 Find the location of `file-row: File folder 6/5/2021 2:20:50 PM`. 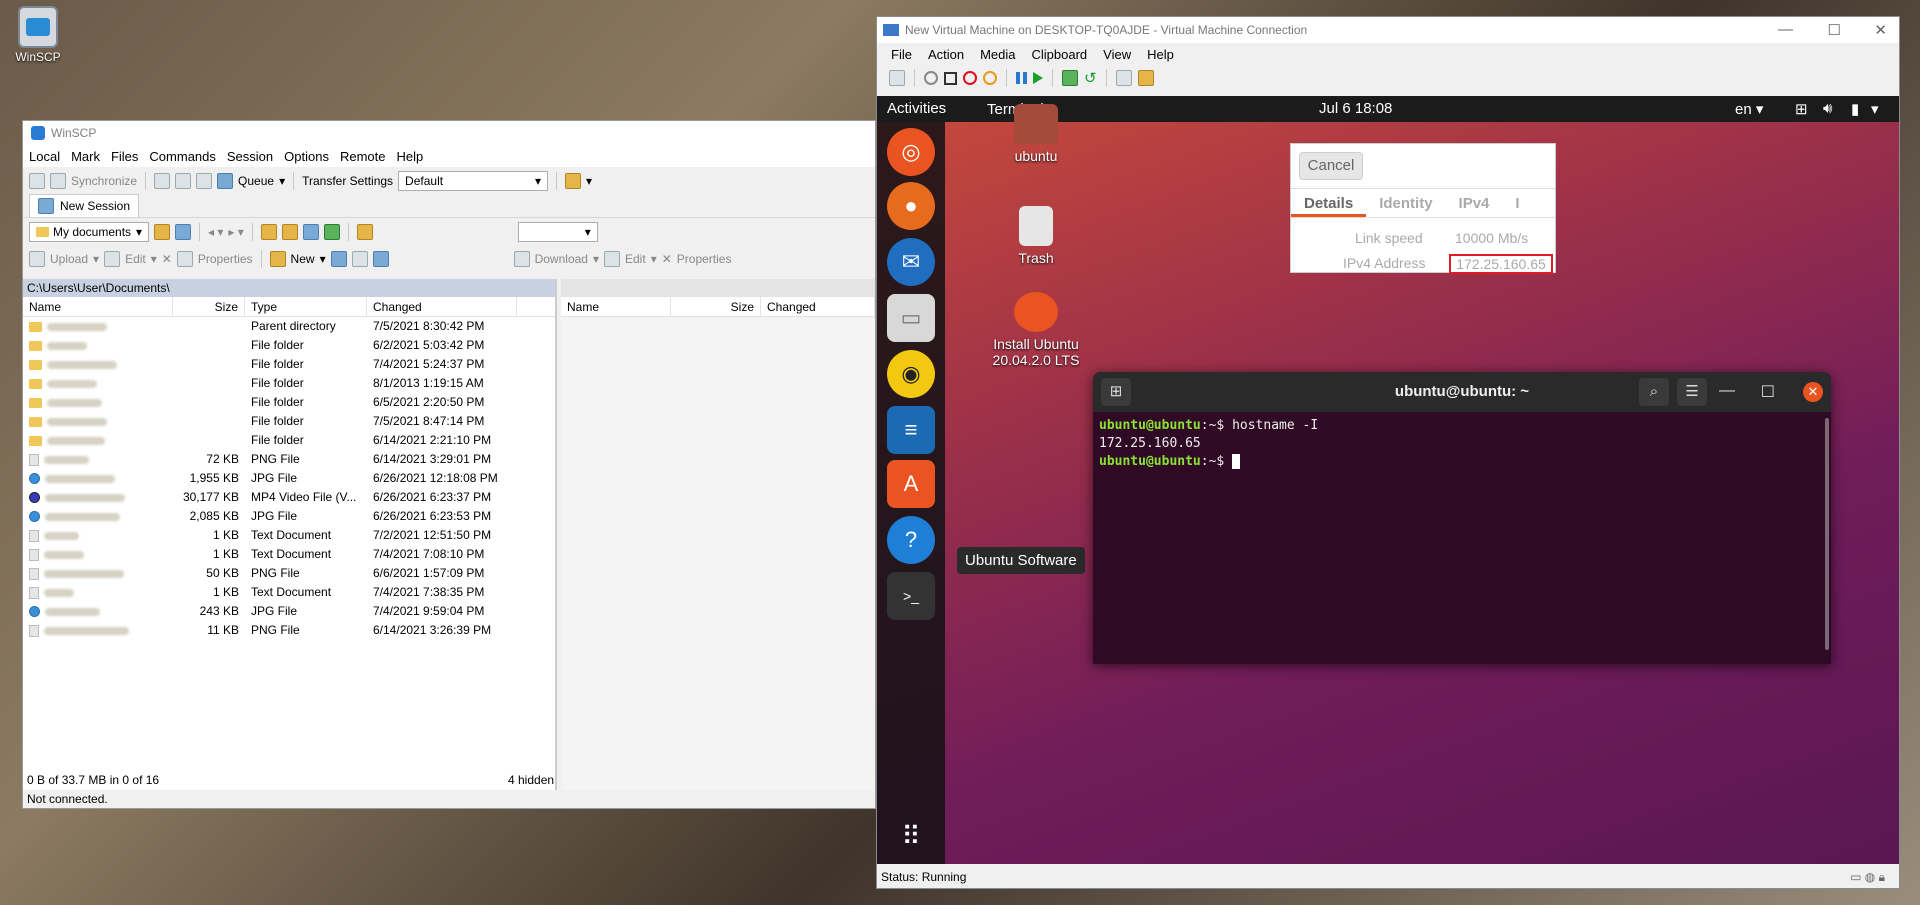

file-row: File folder 6/5/2021 2:20:50 PM is located at coordinates (289, 402).